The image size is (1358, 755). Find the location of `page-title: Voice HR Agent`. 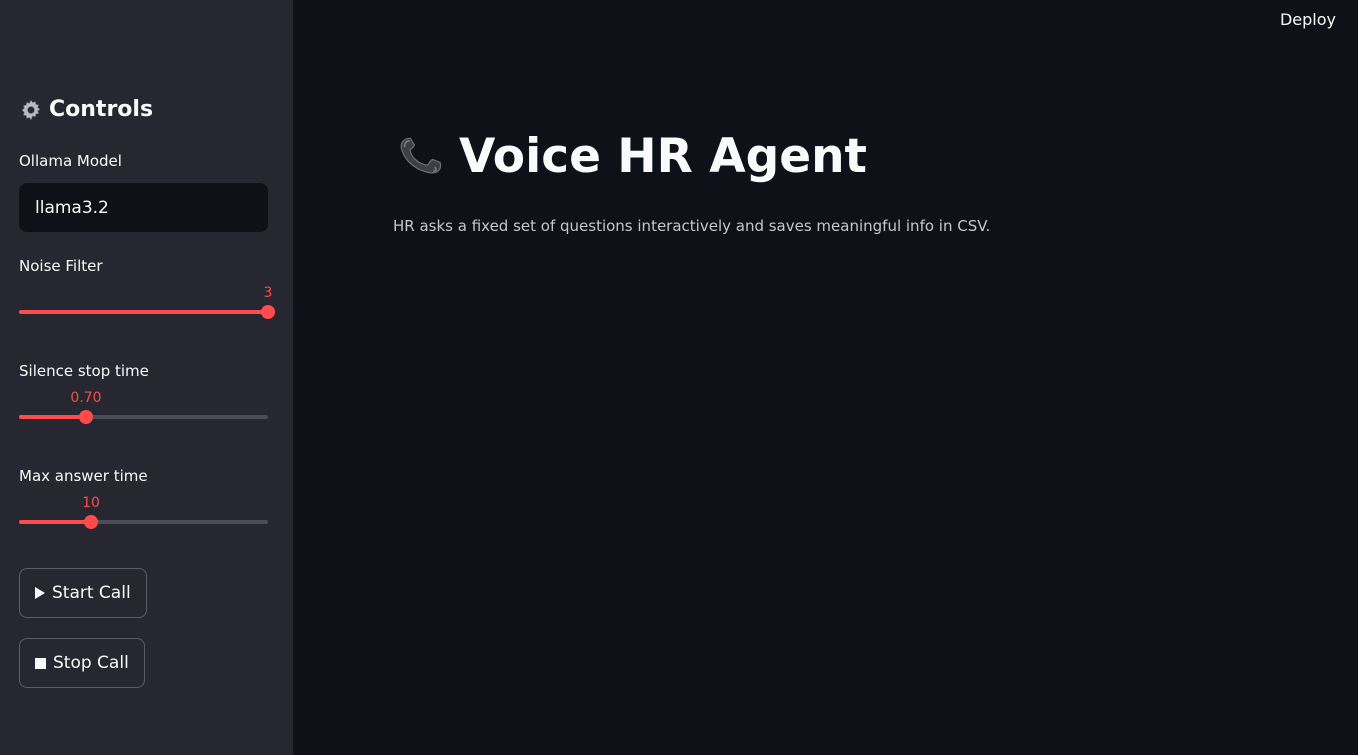

page-title: Voice HR Agent is located at coordinates (630, 156).